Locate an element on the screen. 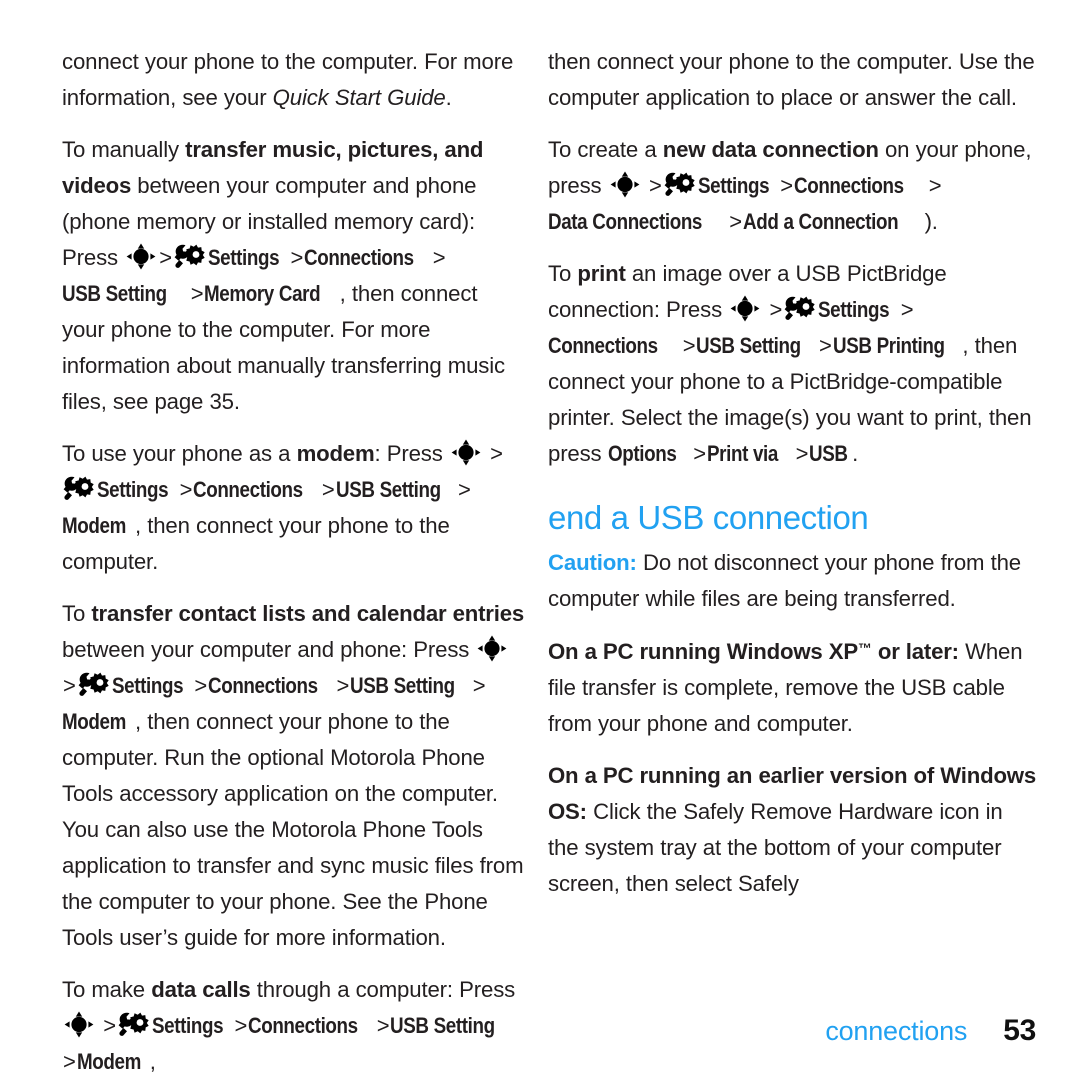  text-run: On a PC running Windows XP is located at coordinates (703, 652).